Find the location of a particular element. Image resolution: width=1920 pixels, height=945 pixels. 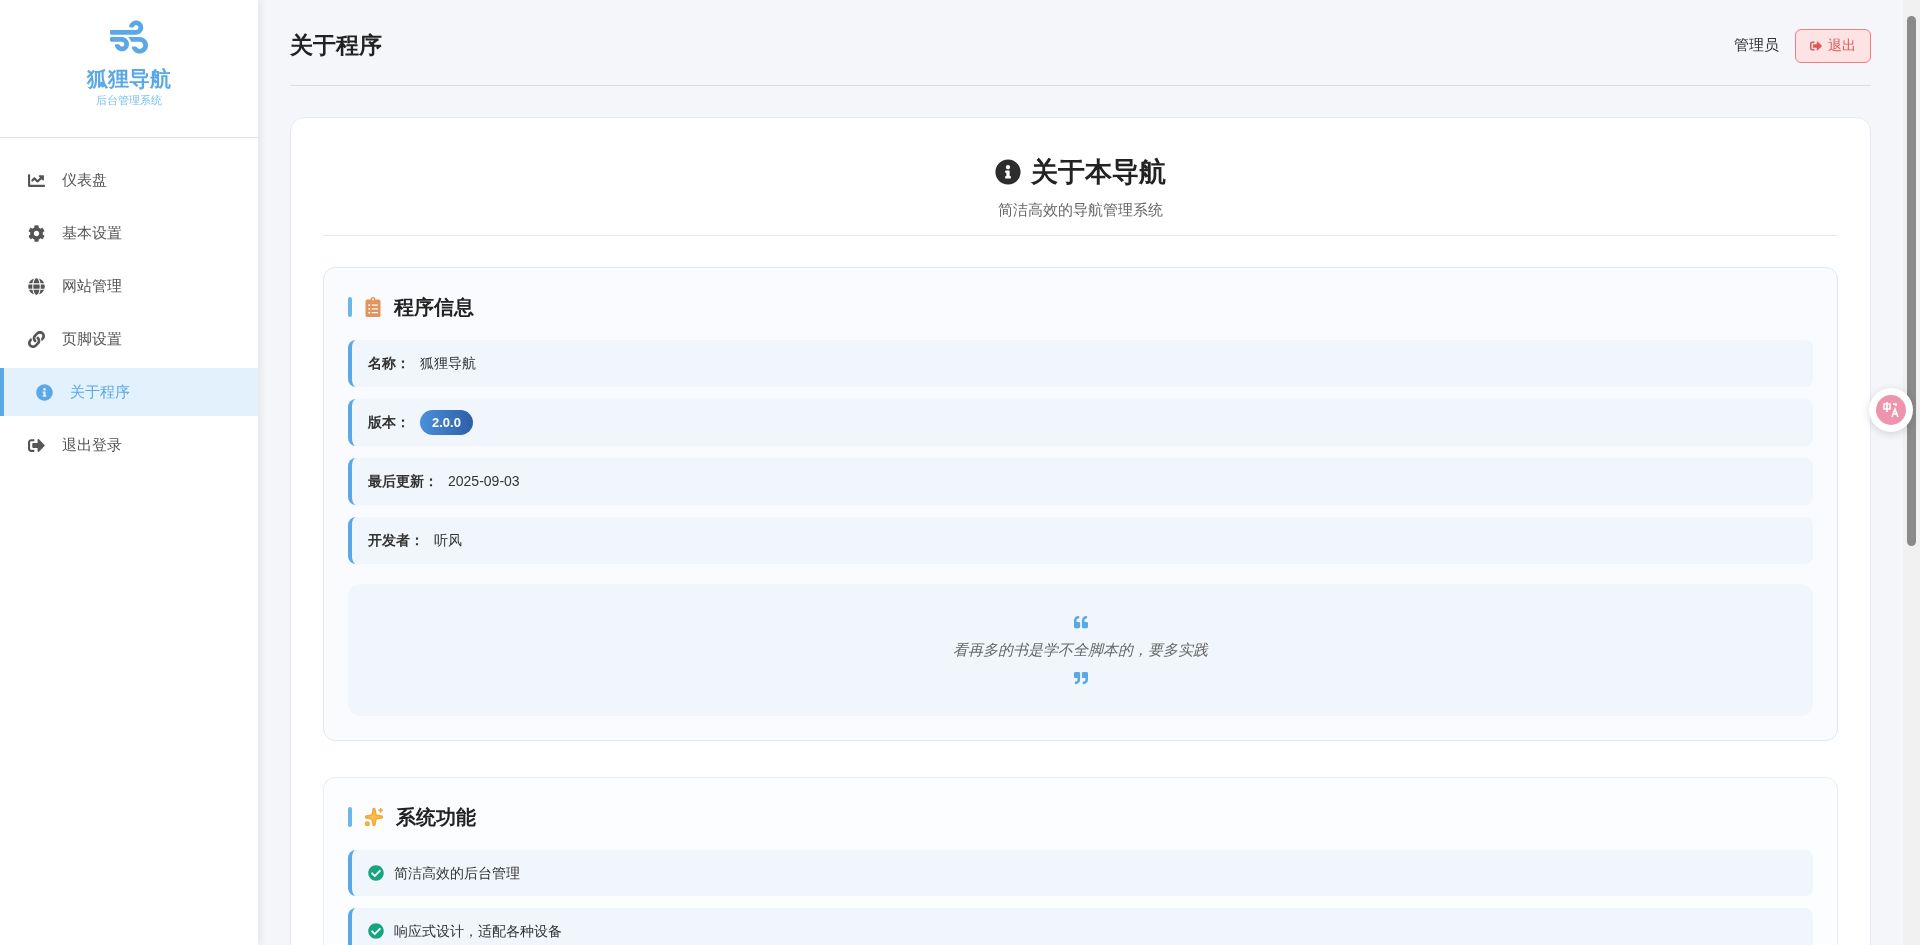

info-value: 2025-09-03 is located at coordinates (484, 481).